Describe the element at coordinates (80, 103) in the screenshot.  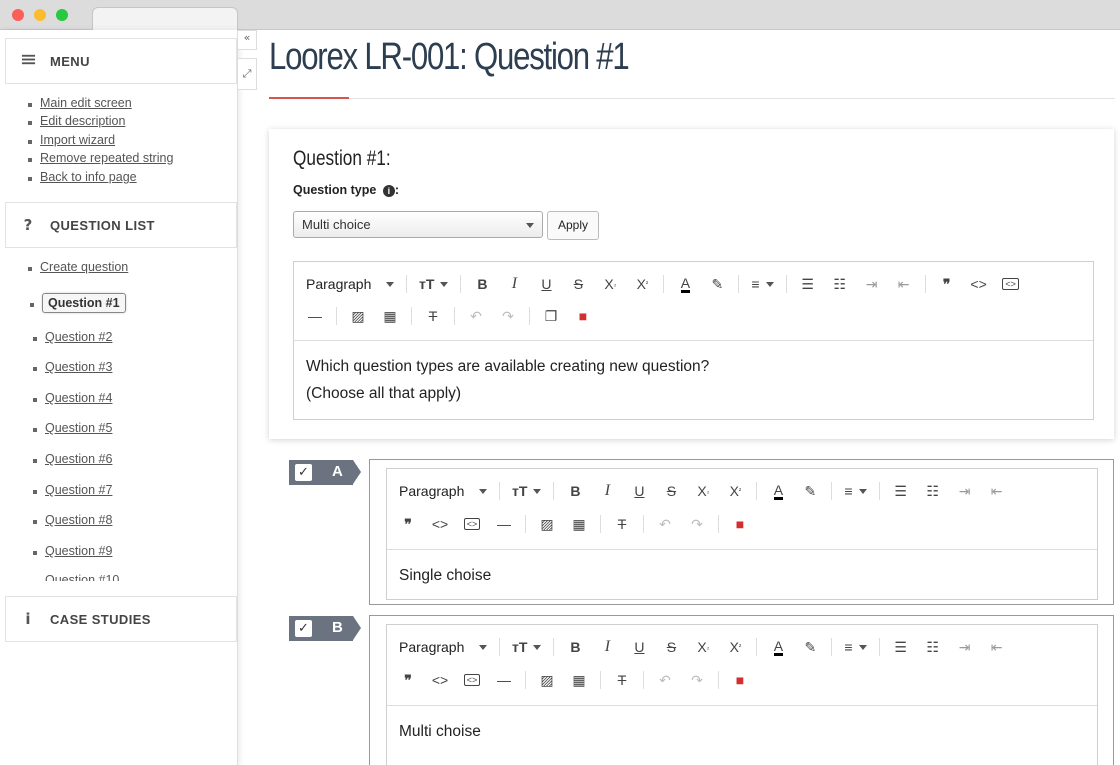
I see `menu-link-main-edit: Main edit screen` at that location.